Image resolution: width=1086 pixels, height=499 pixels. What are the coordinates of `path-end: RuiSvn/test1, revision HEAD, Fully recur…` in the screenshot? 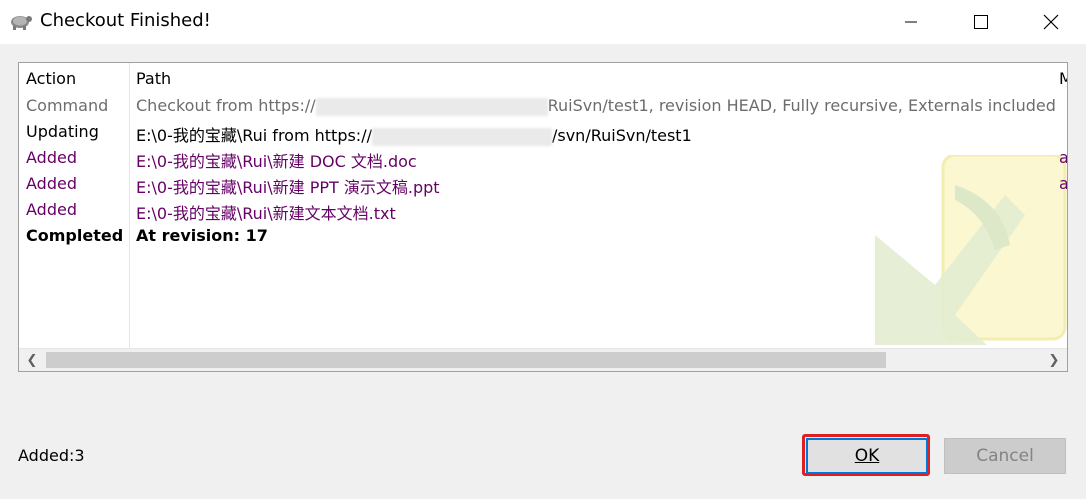 It's located at (801, 105).